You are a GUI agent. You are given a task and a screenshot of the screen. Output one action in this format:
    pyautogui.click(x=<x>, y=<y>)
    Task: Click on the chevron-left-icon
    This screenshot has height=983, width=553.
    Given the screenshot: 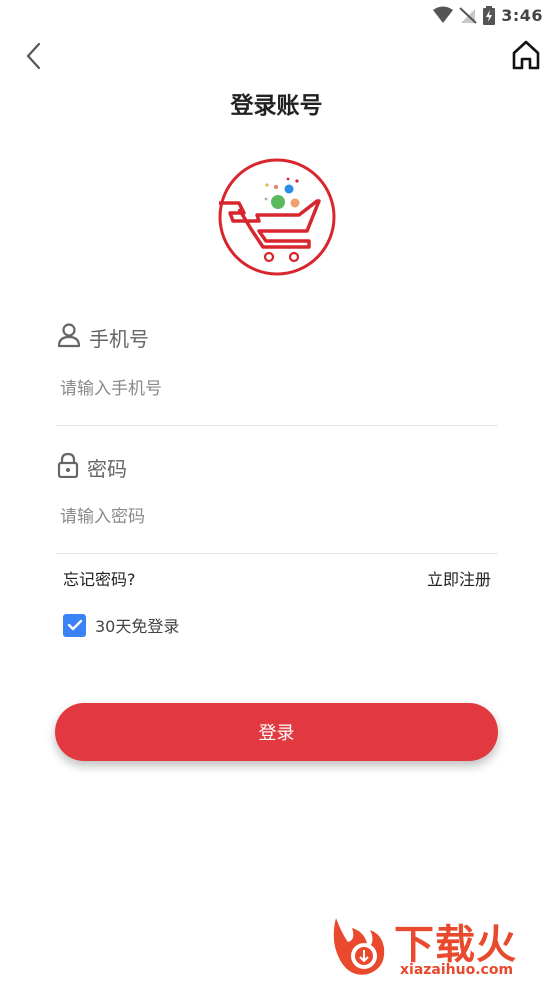 What is the action you would take?
    pyautogui.click(x=33, y=56)
    